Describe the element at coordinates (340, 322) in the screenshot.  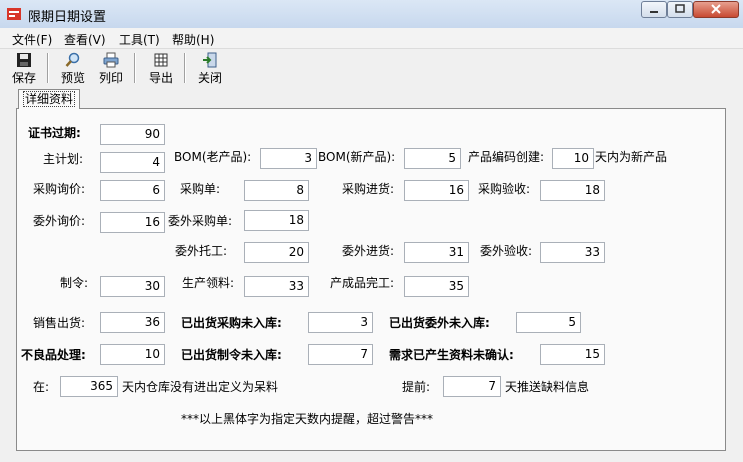
I see `shipped-purchase-input: 3` at that location.